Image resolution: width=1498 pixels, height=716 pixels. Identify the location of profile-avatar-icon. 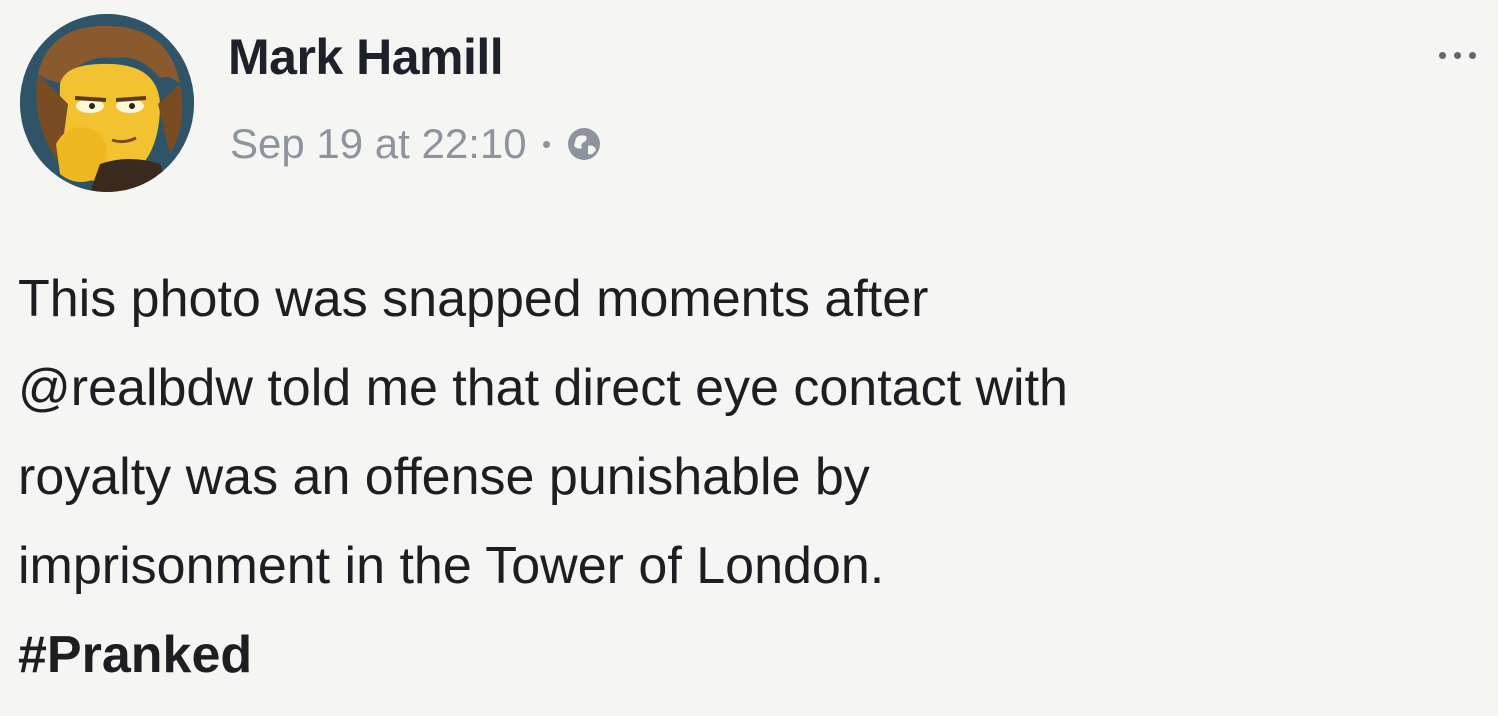
(107, 103).